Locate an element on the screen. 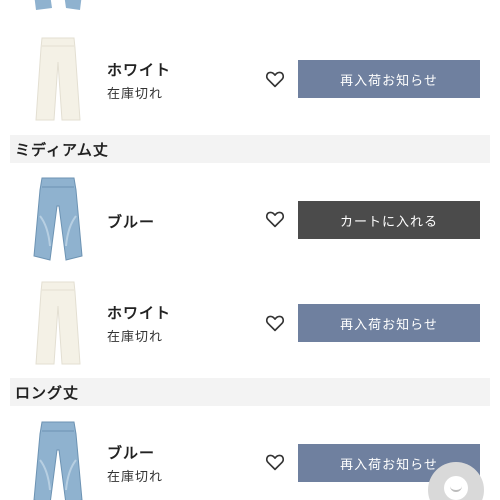 The image size is (500, 500). section-header-long-length: ロング丈 is located at coordinates (250, 392).